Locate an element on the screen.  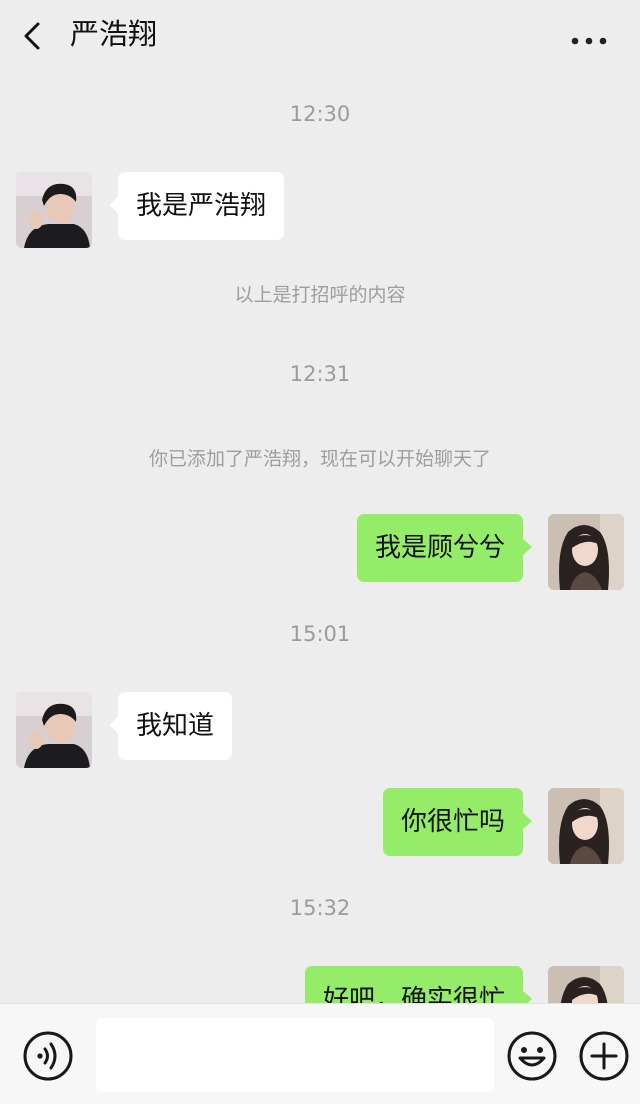
outgoing-message: 你很忙吗 is located at coordinates (457, 822).